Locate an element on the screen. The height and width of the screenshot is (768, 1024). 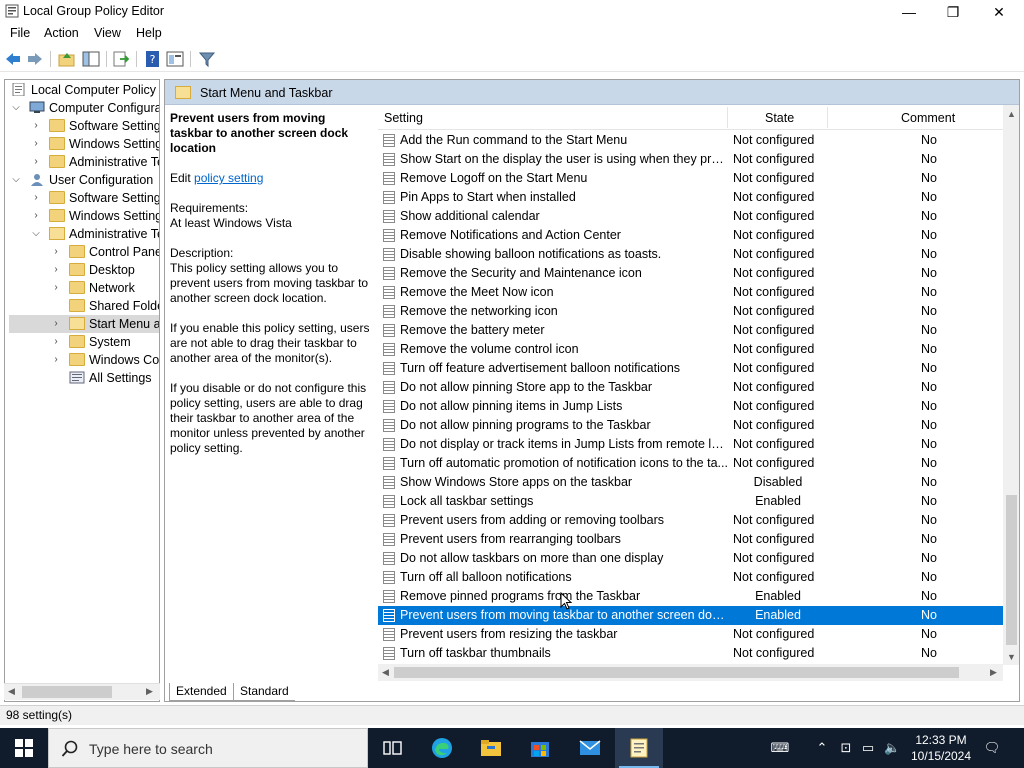
help-icon: ? is located at coordinates (153, 59).